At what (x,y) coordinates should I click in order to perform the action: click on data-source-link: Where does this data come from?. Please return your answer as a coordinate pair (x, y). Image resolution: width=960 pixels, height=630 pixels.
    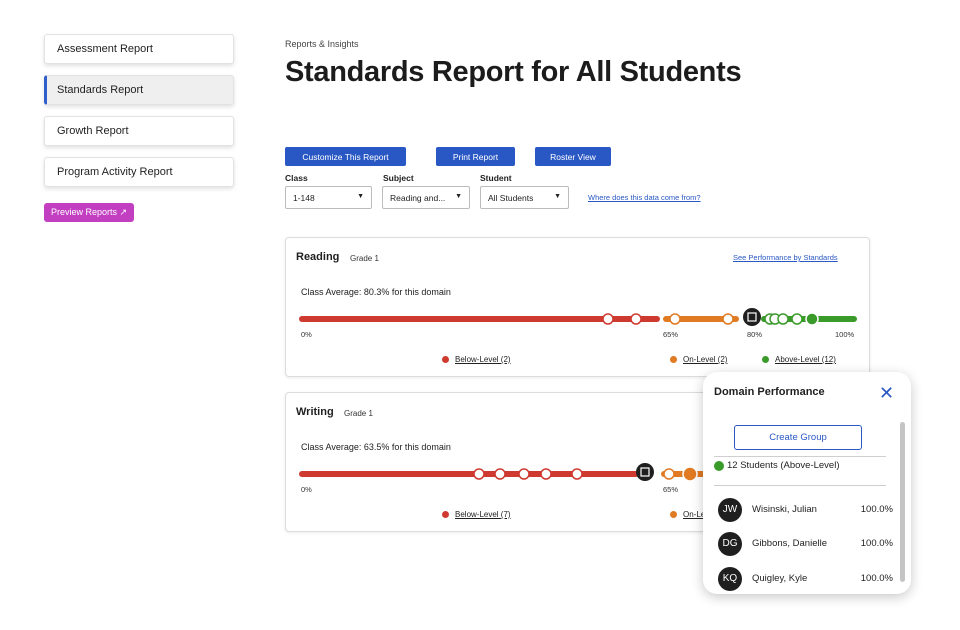
    Looking at the image, I should click on (644, 197).